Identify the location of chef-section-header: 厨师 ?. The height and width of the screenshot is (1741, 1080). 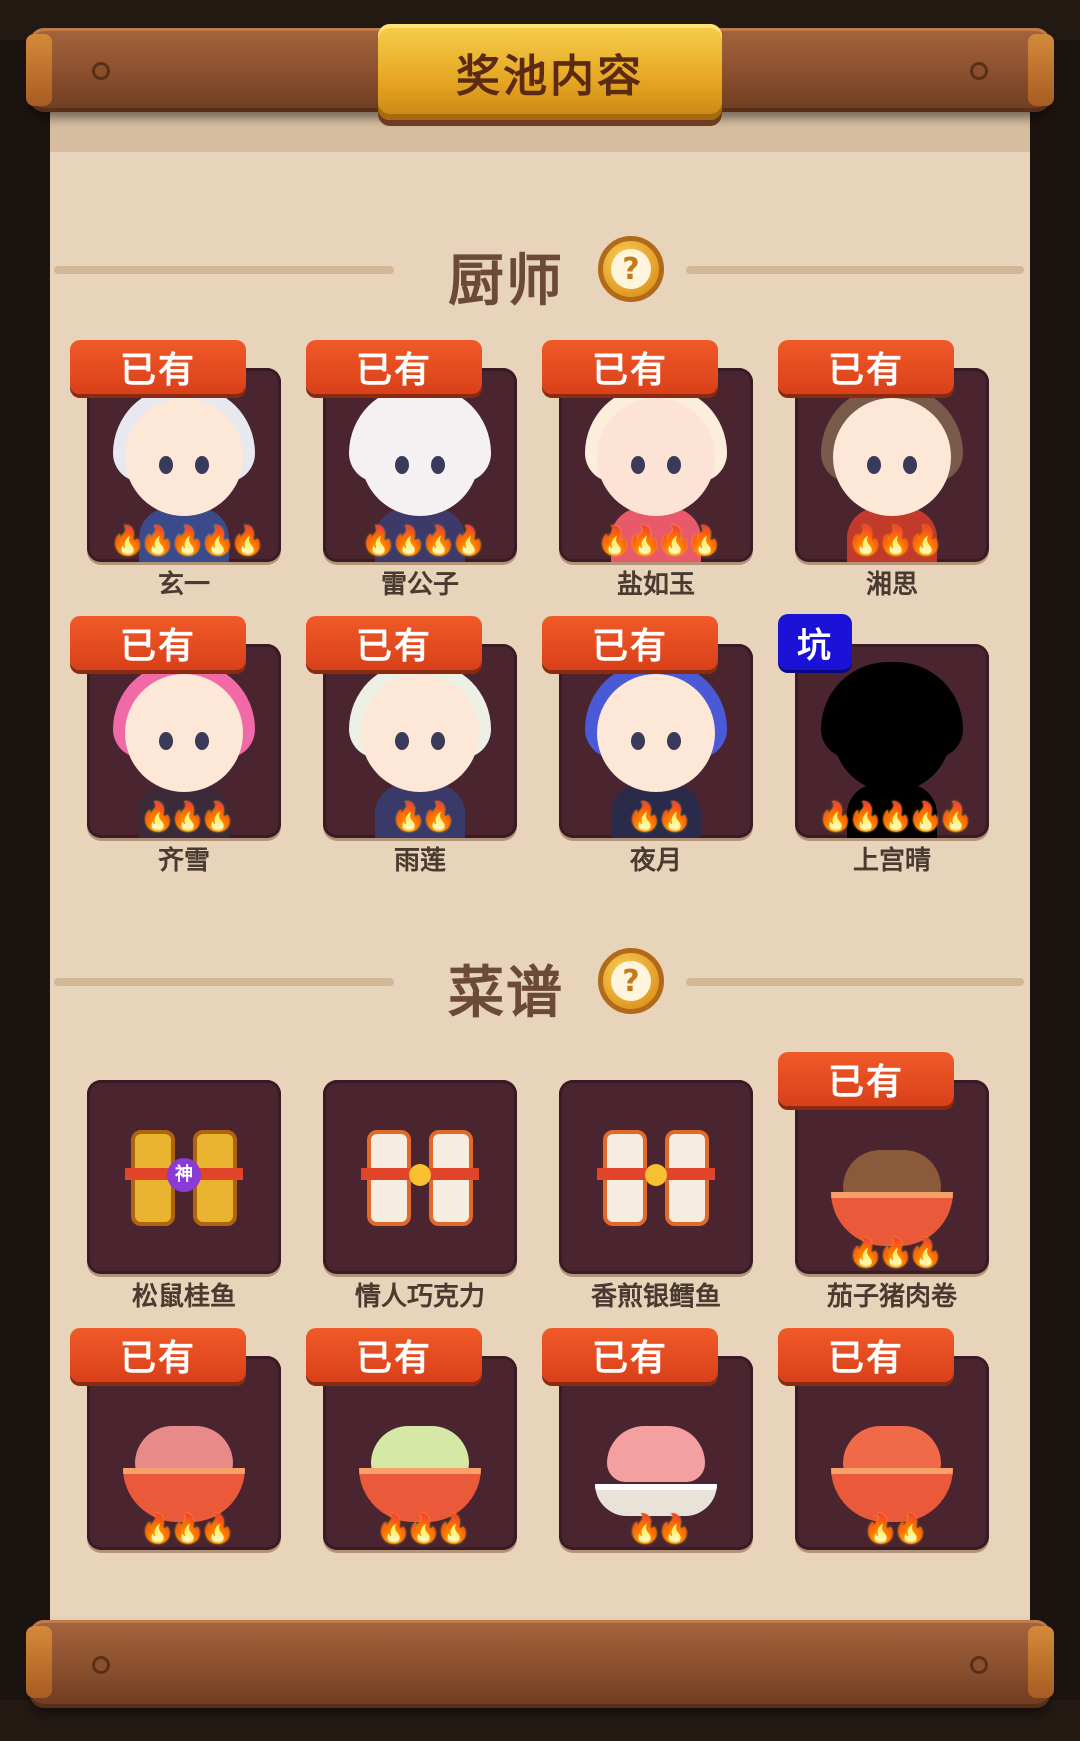
(540, 272).